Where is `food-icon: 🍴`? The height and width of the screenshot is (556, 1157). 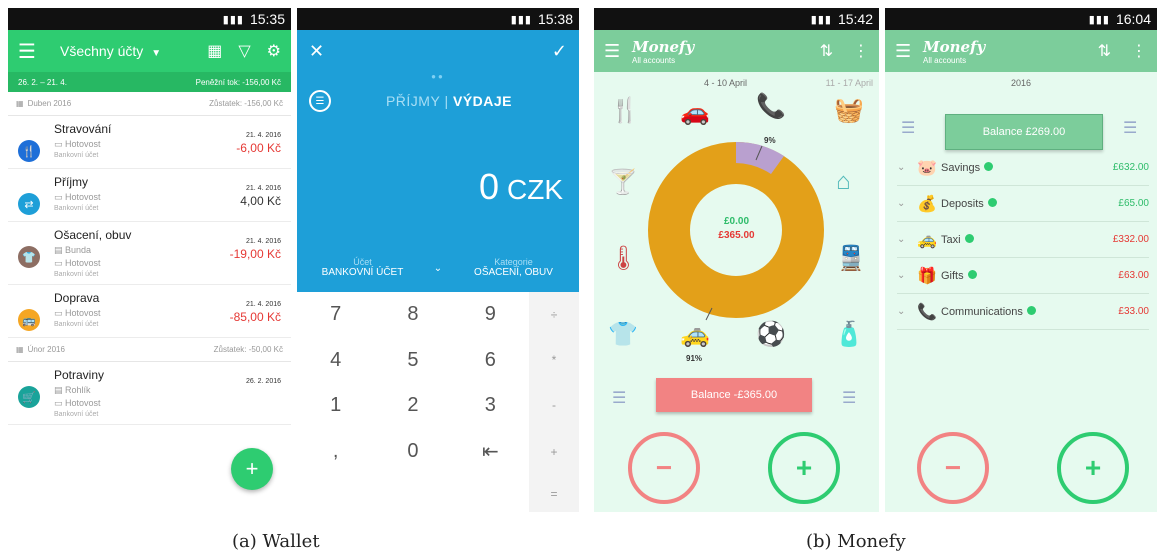
food-icon: 🍴 is located at coordinates (625, 110).